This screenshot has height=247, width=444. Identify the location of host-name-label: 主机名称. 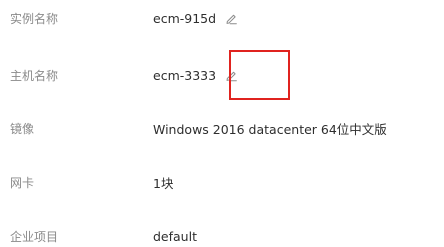
(34, 75).